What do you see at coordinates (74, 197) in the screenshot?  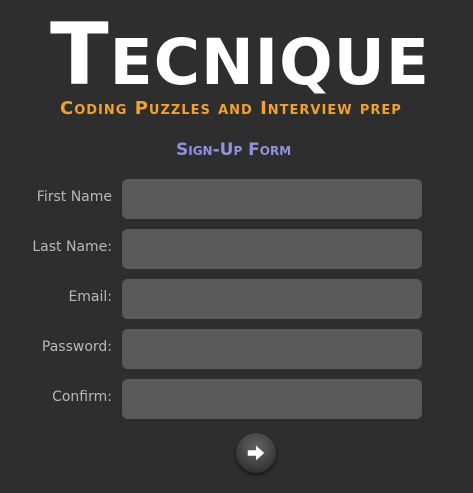 I see `first-name-label: First Name` at bounding box center [74, 197].